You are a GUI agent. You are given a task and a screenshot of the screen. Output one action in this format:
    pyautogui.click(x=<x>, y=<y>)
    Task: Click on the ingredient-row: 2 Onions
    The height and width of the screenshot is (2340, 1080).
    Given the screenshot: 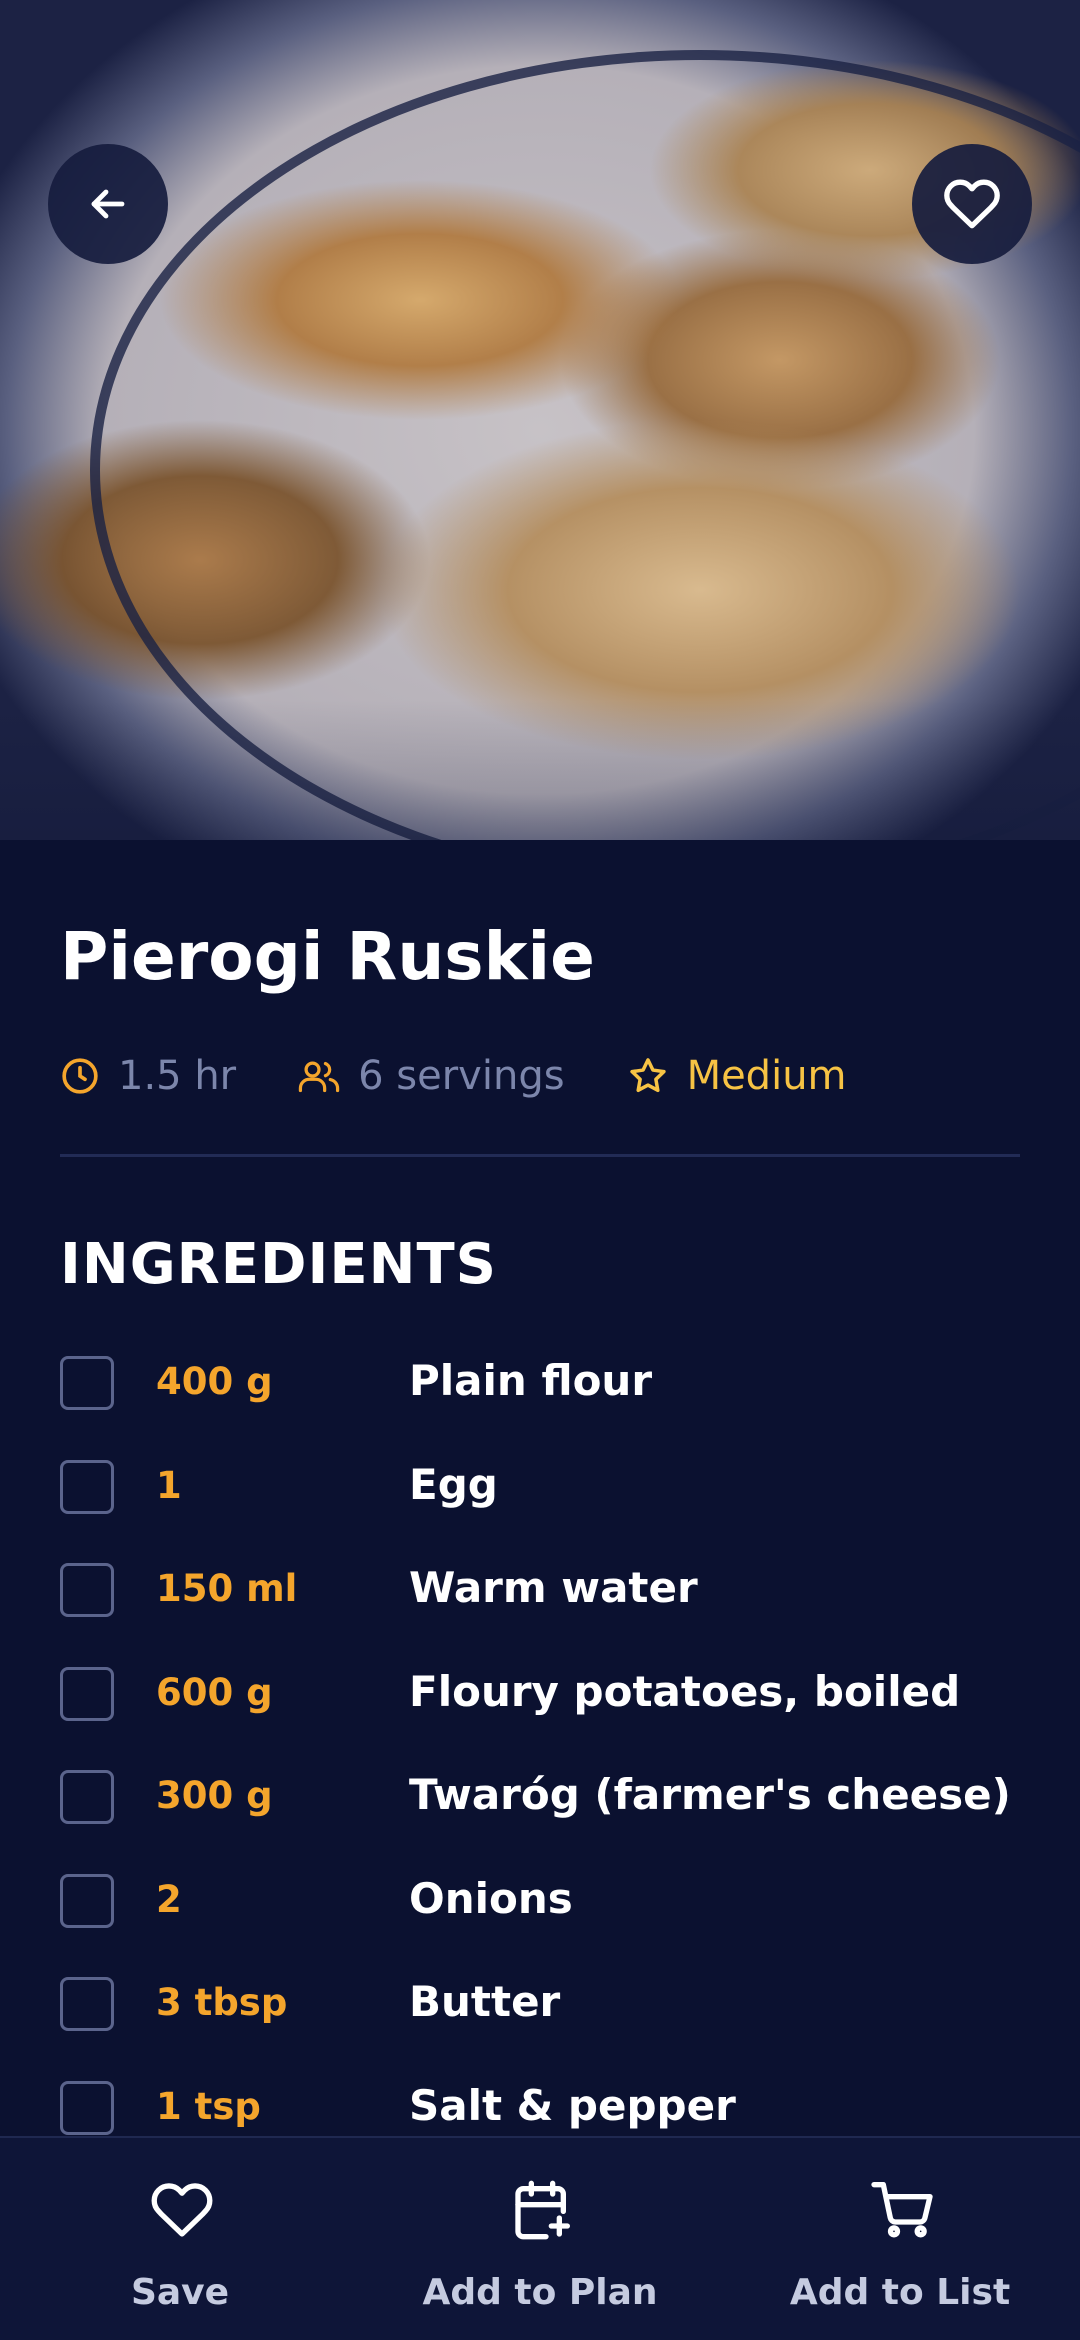 What is the action you would take?
    pyautogui.click(x=540, y=1903)
    